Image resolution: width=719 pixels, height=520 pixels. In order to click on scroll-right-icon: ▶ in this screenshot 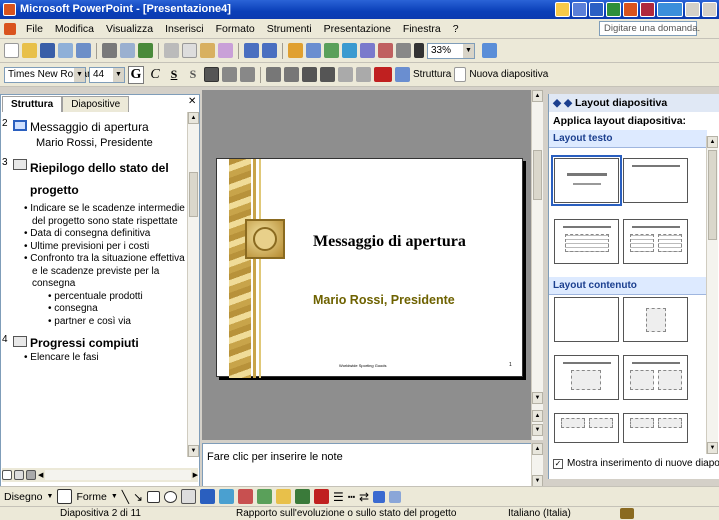, I will do `click(195, 475)`.